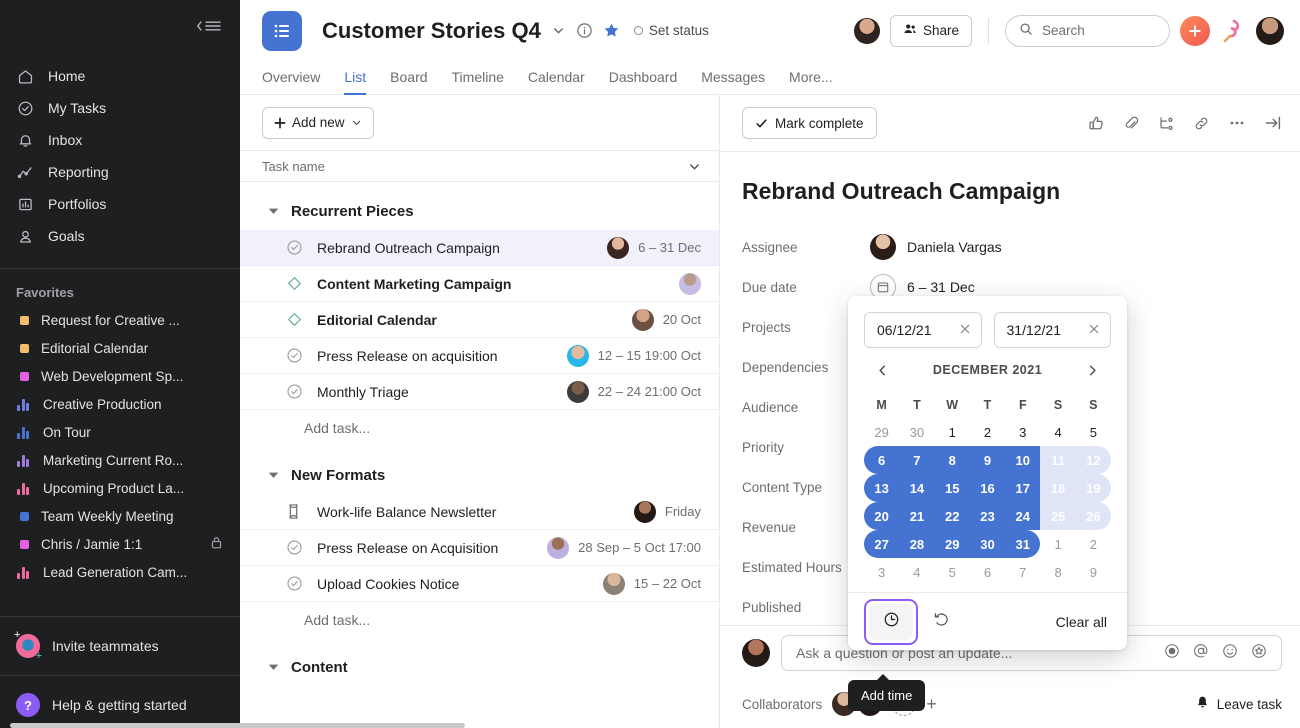  What do you see at coordinates (1022, 572) in the screenshot?
I see `calendar-day-cell: 7` at bounding box center [1022, 572].